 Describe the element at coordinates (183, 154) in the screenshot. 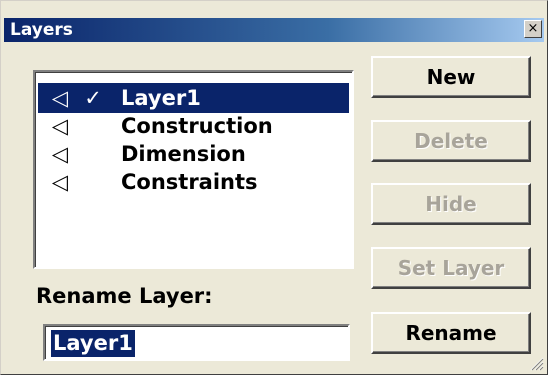

I see `layer-name: Dimension` at that location.